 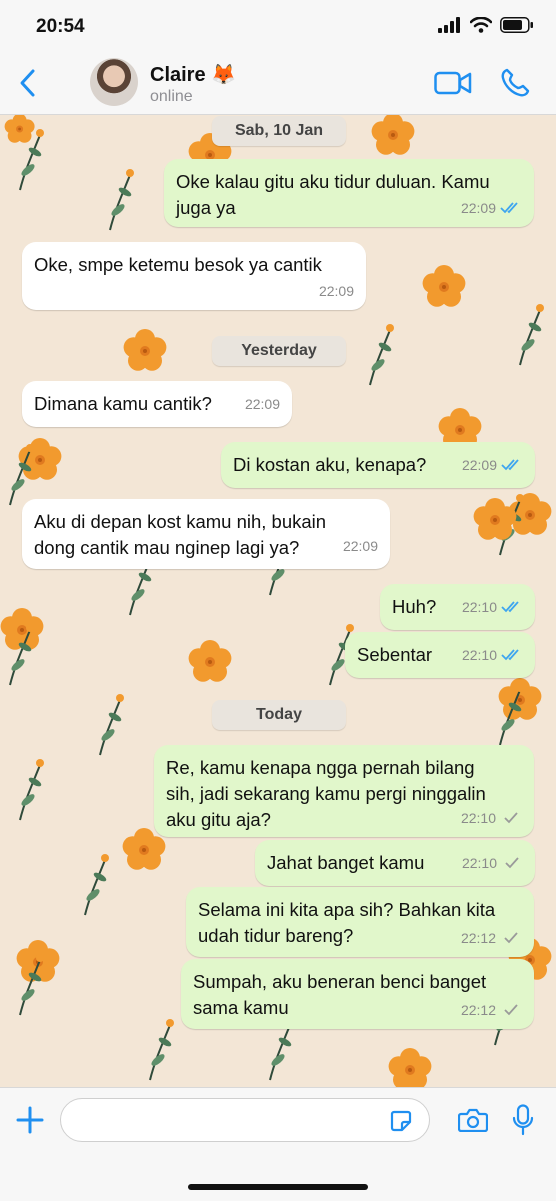 What do you see at coordinates (60, 26) in the screenshot?
I see `status-time: 20:54` at bounding box center [60, 26].